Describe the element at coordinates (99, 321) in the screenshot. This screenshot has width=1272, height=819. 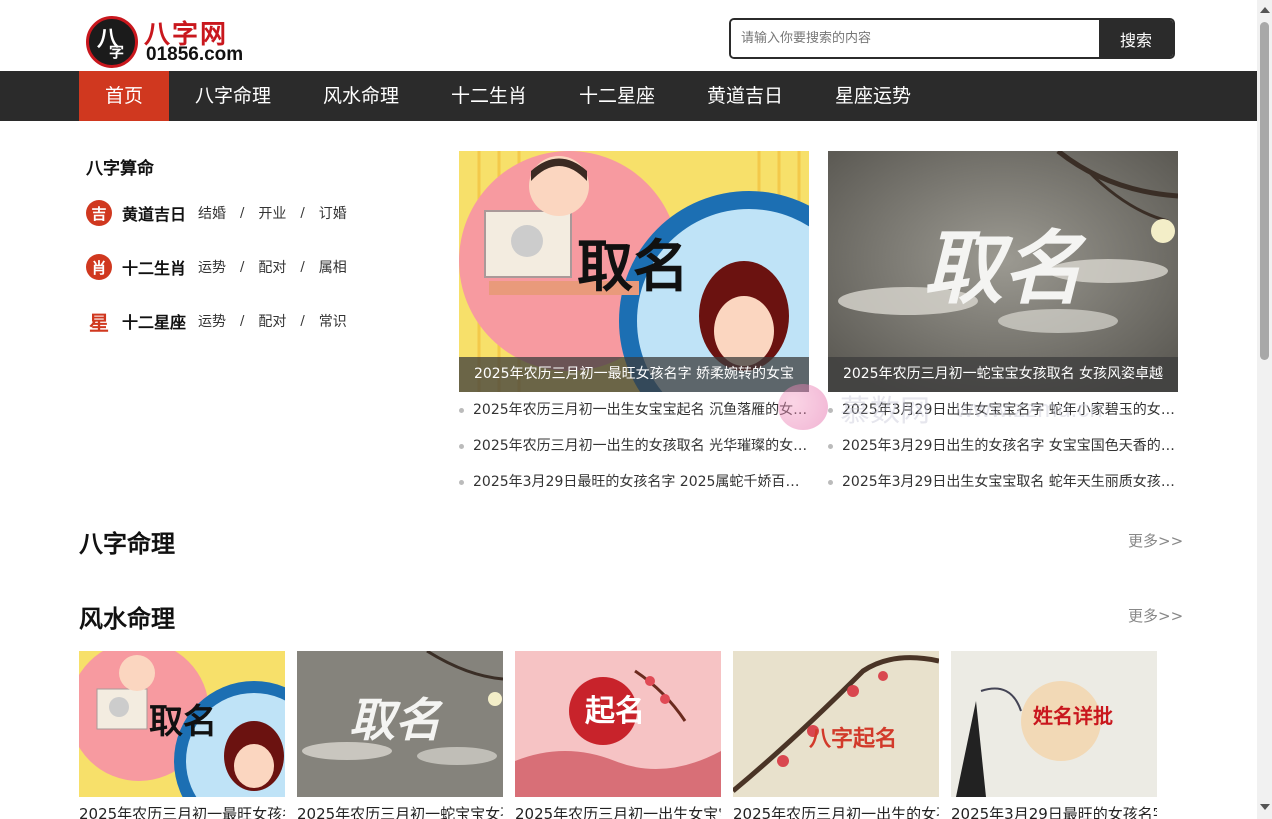
I see `constellation-icon: 星` at that location.